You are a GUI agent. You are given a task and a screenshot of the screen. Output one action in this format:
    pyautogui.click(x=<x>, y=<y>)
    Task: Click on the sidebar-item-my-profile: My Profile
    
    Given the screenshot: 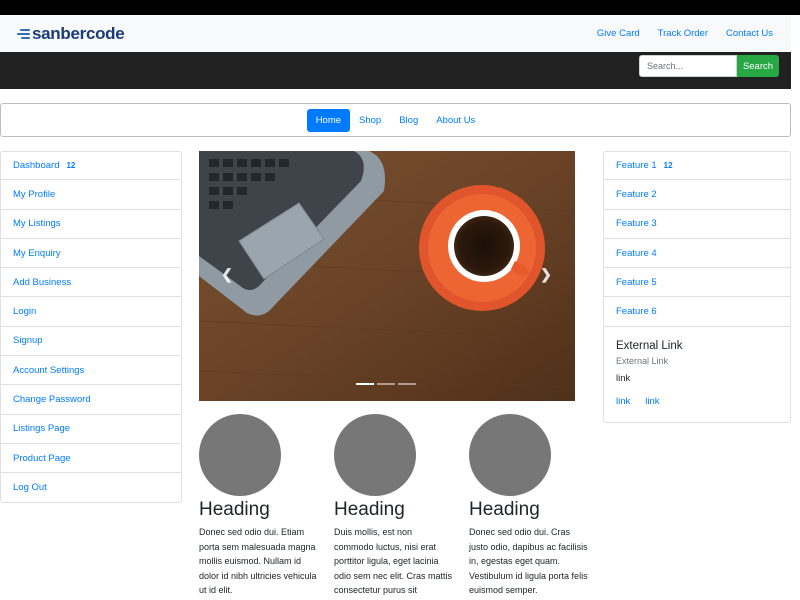 What is the action you would take?
    pyautogui.click(x=91, y=195)
    